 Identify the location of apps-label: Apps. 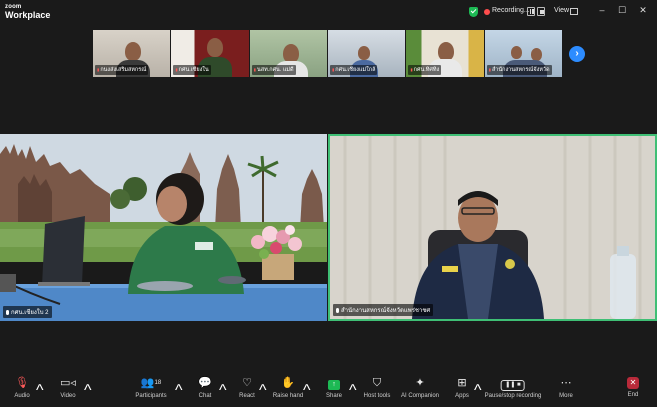
(462, 396).